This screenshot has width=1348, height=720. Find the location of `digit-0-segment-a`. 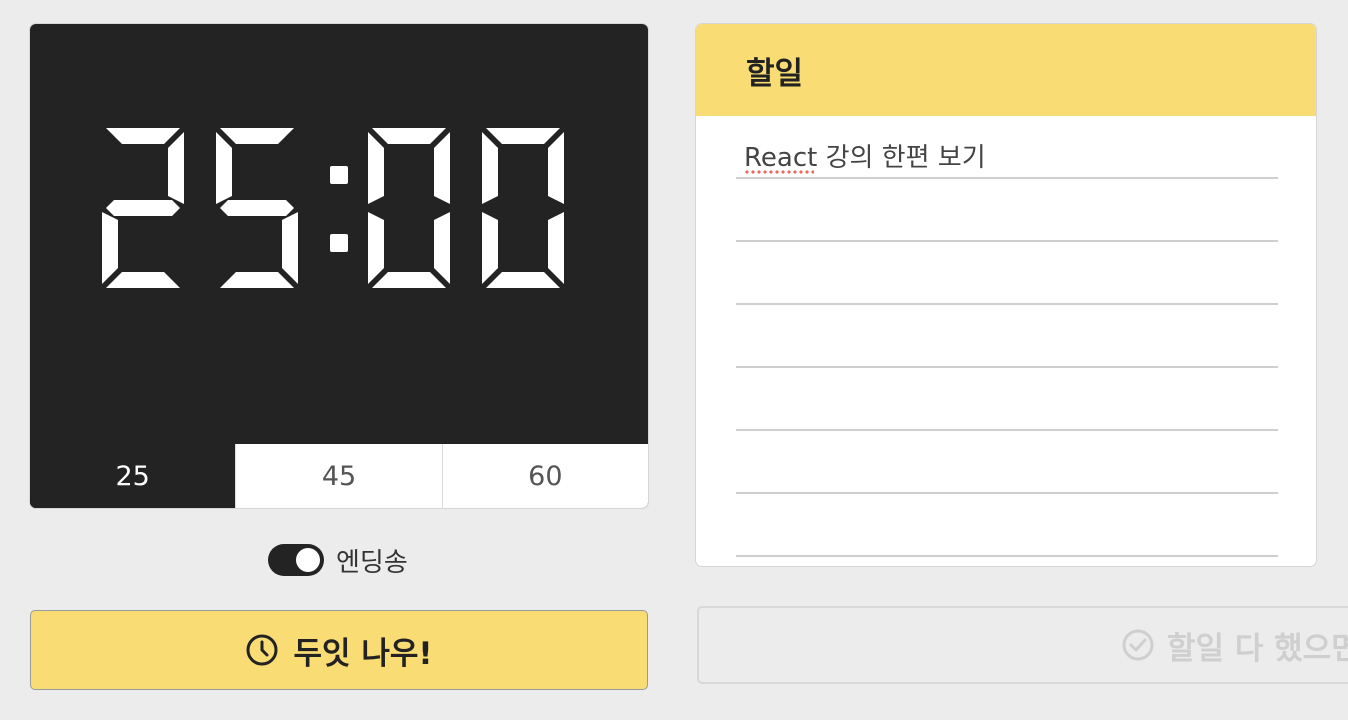

digit-0-segment-a is located at coordinates (143, 136).